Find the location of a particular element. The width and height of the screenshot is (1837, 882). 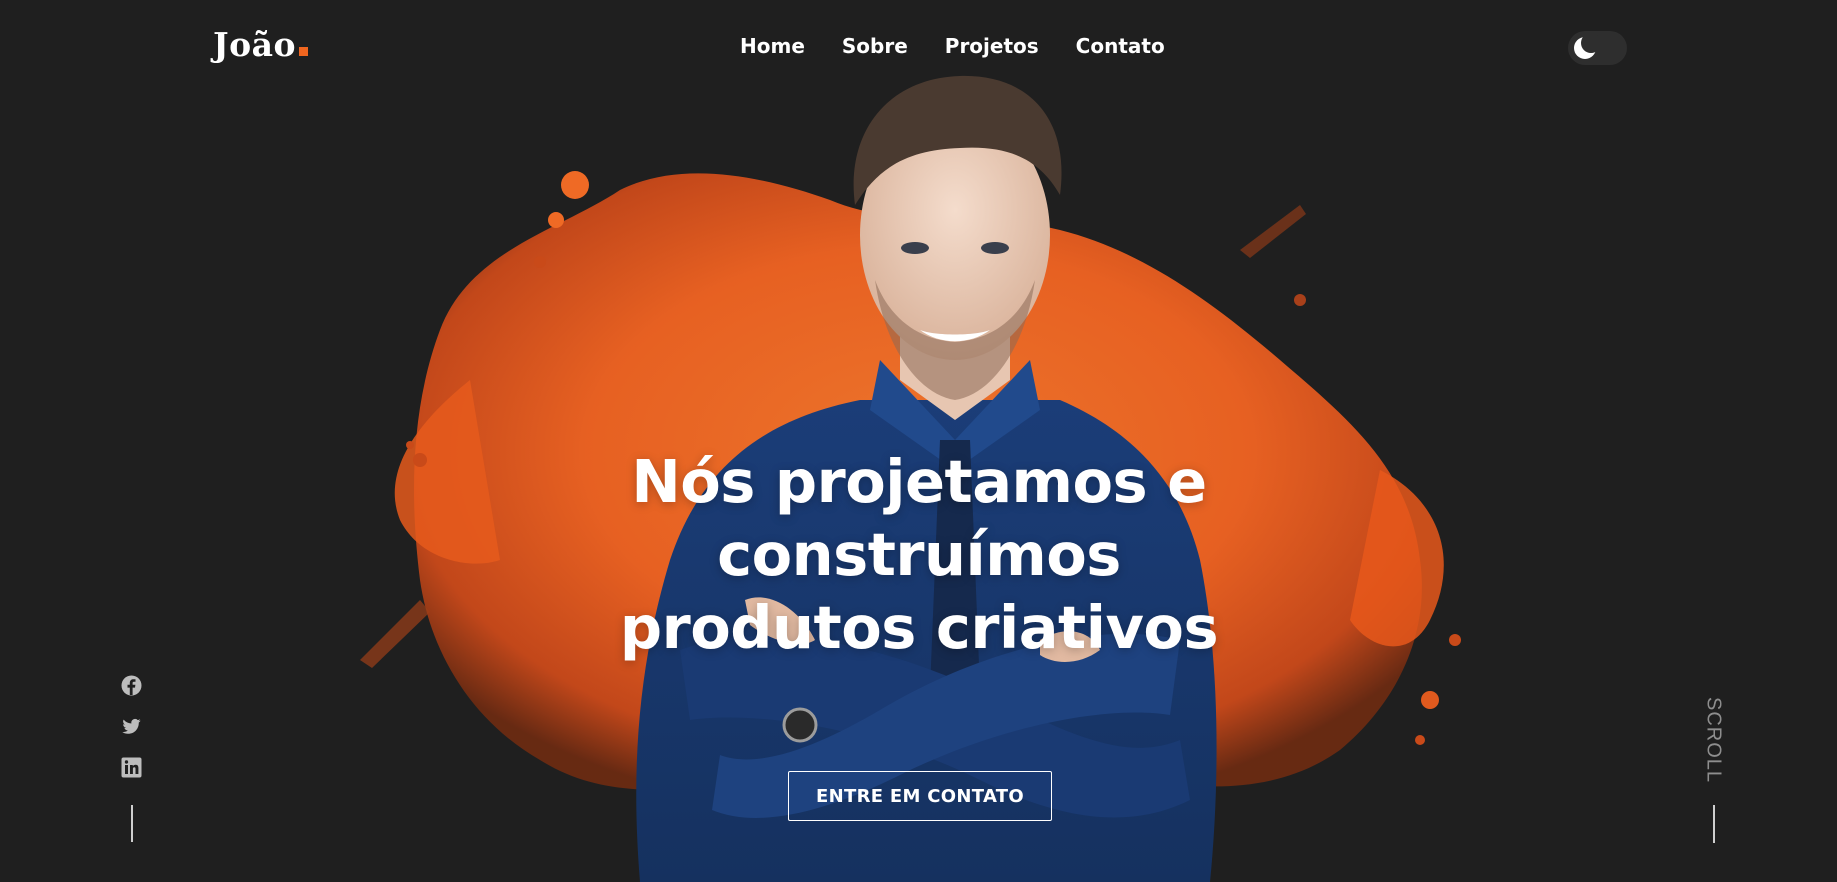

scroll-indicator-line is located at coordinates (1714, 824).